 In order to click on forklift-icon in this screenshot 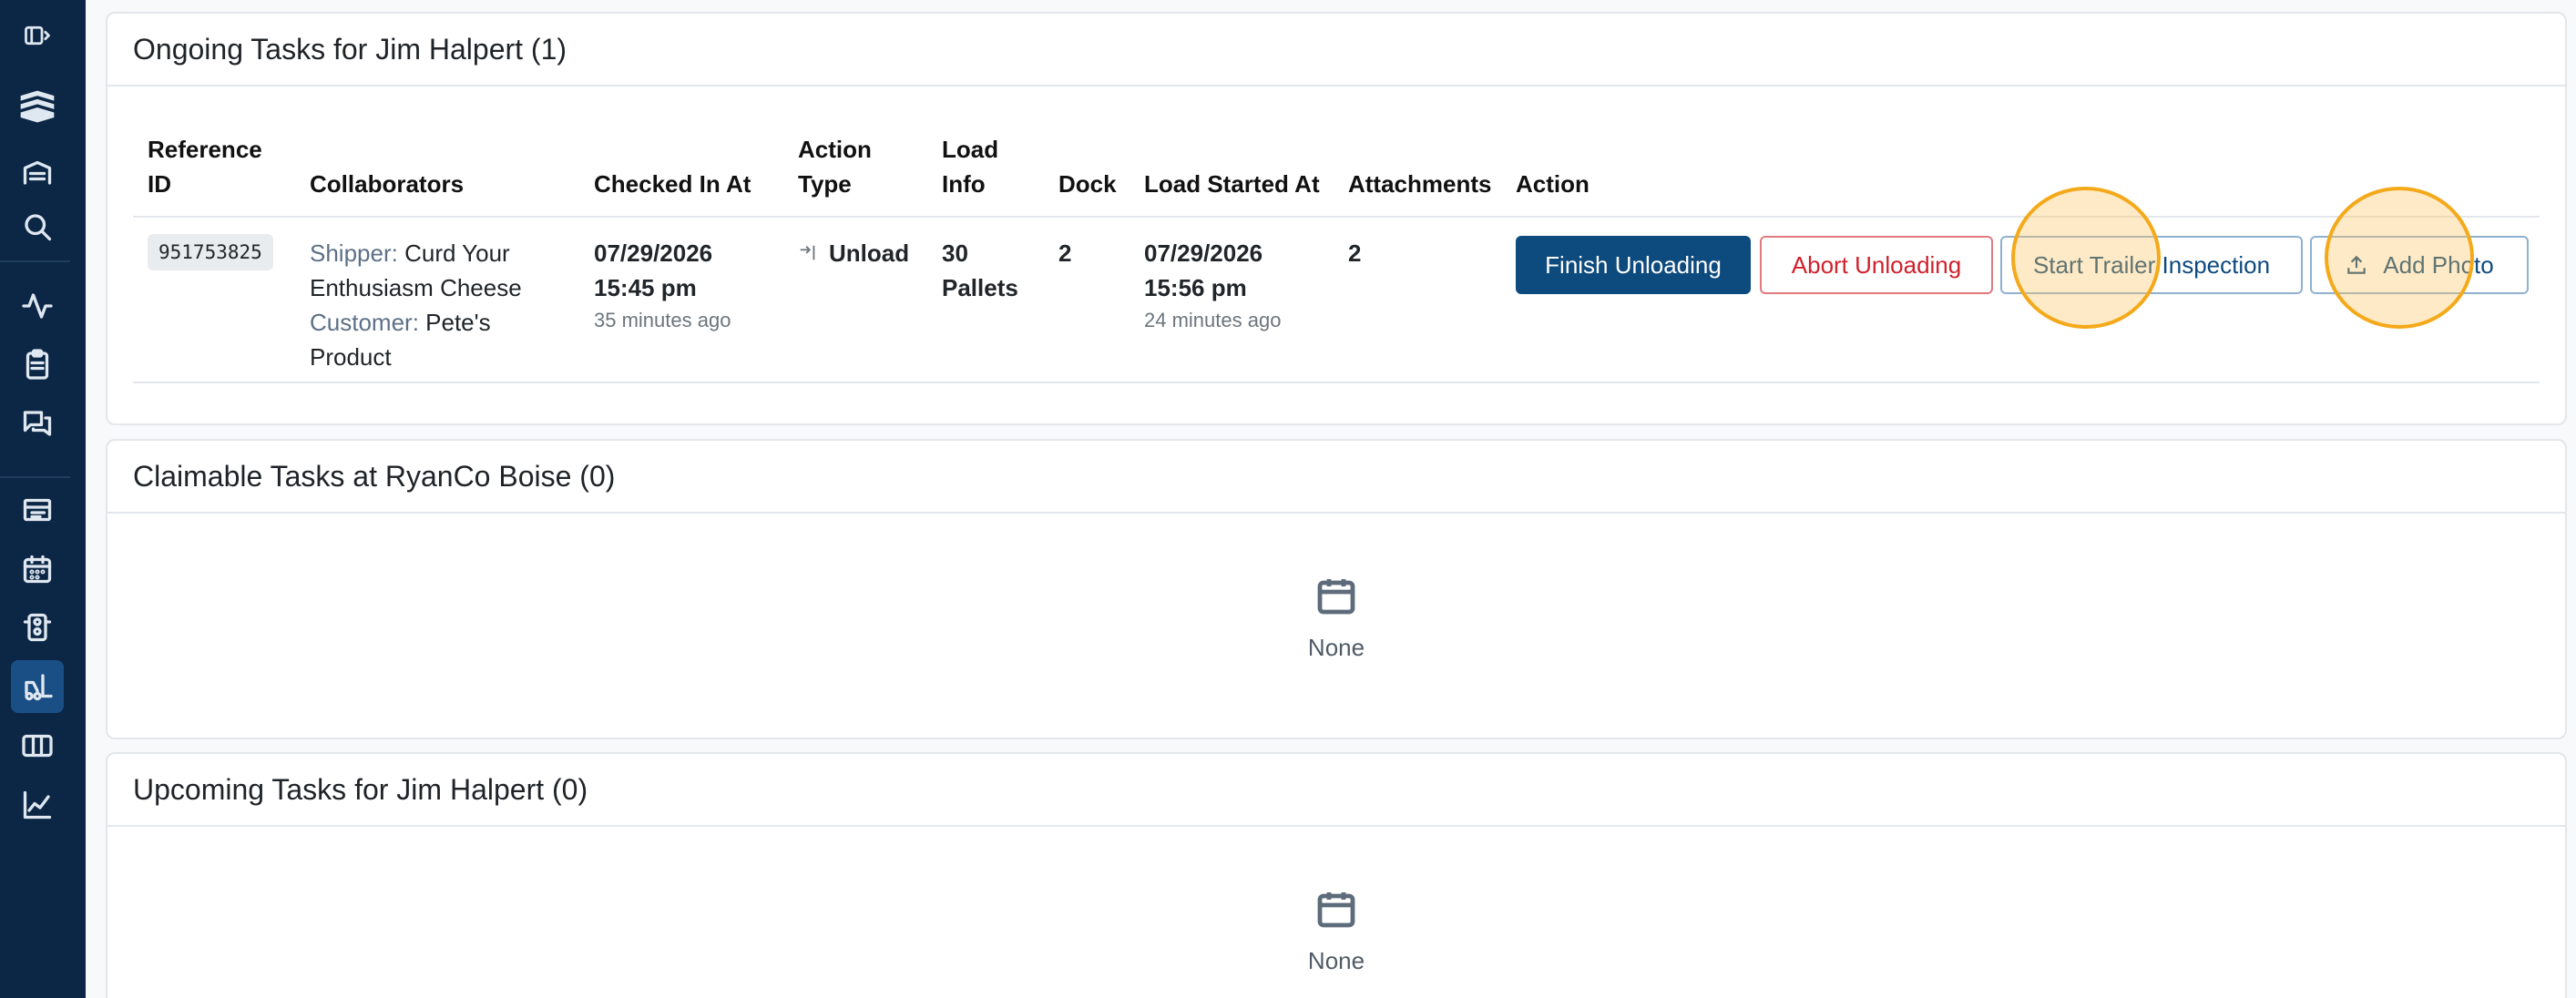, I will do `click(37, 686)`.